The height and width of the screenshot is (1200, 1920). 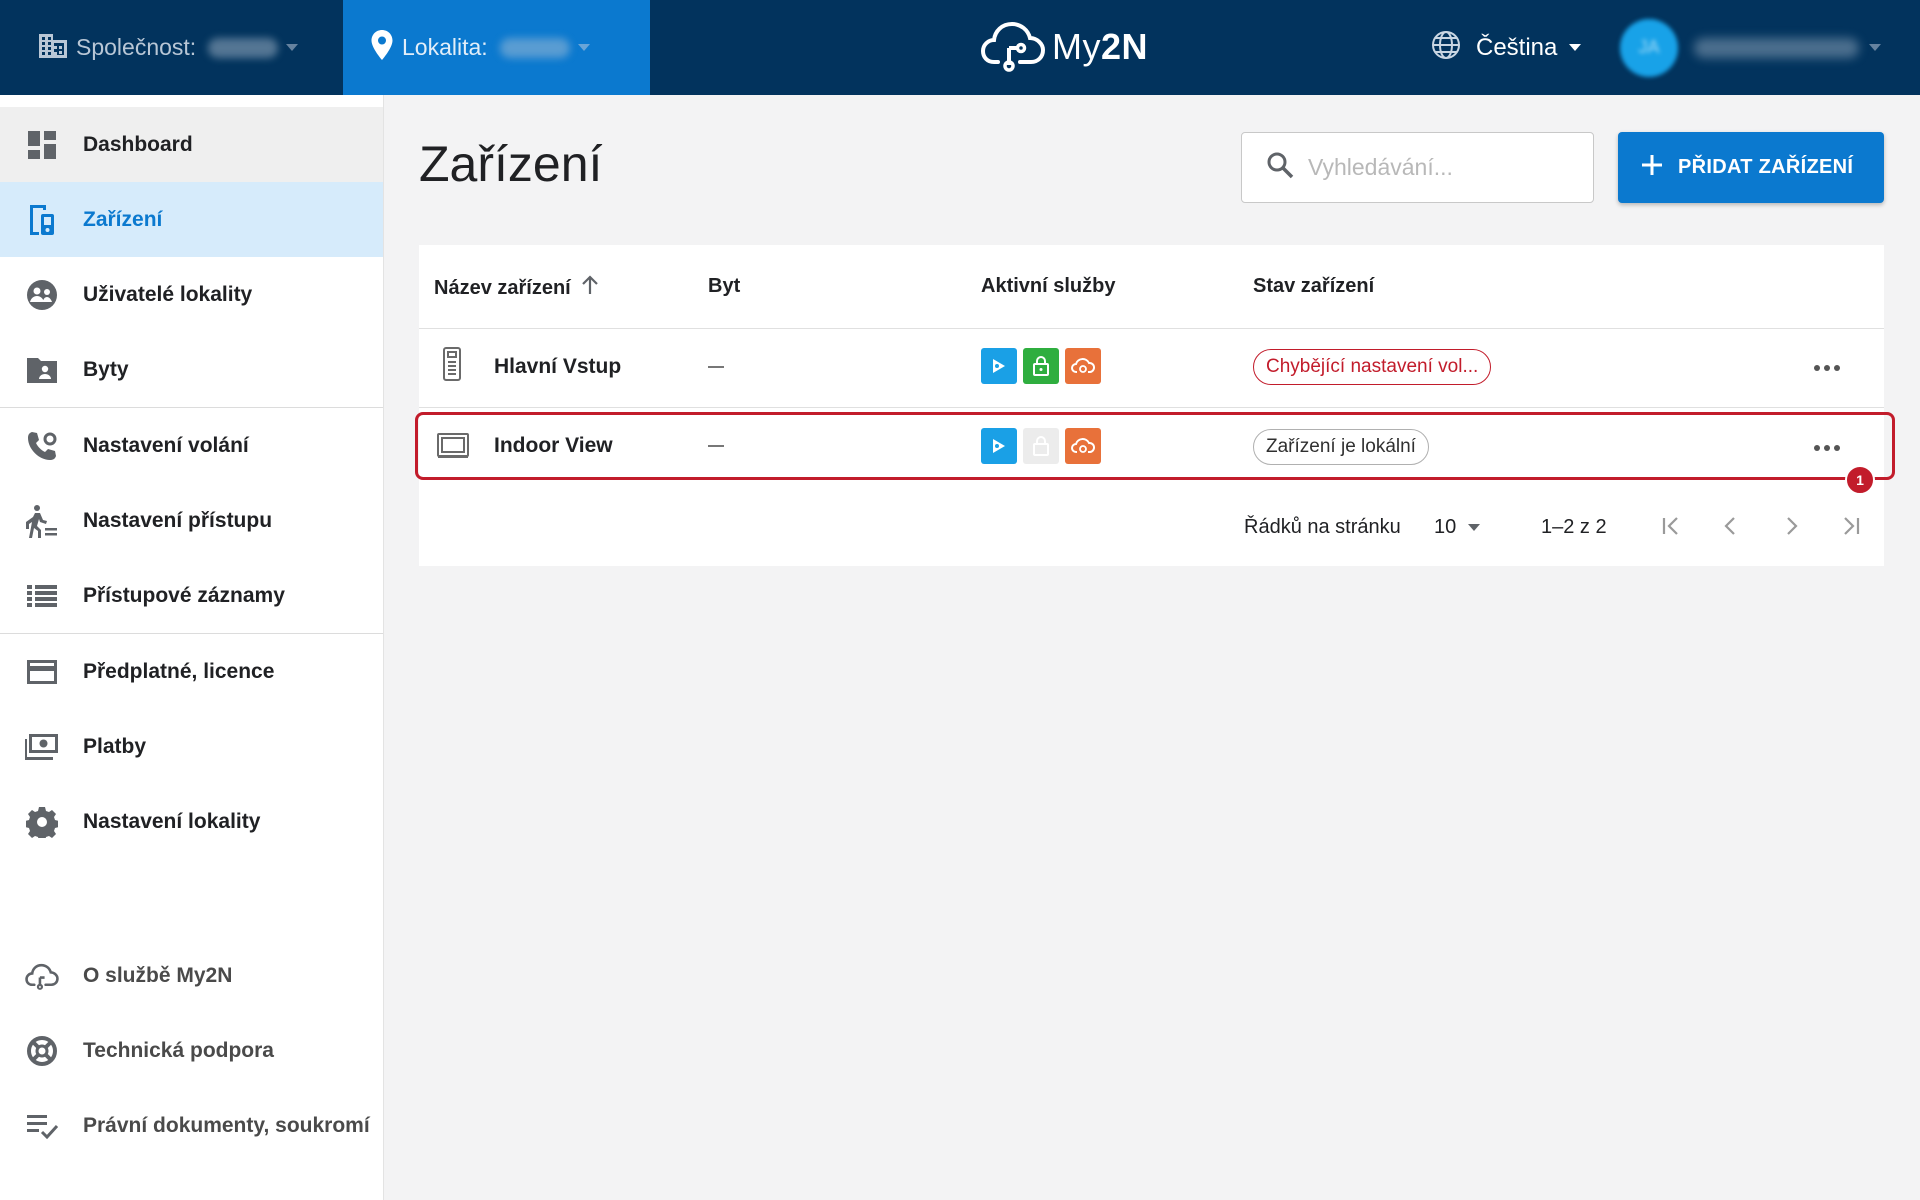 What do you see at coordinates (1851, 526) in the screenshot?
I see `last-page-icon` at bounding box center [1851, 526].